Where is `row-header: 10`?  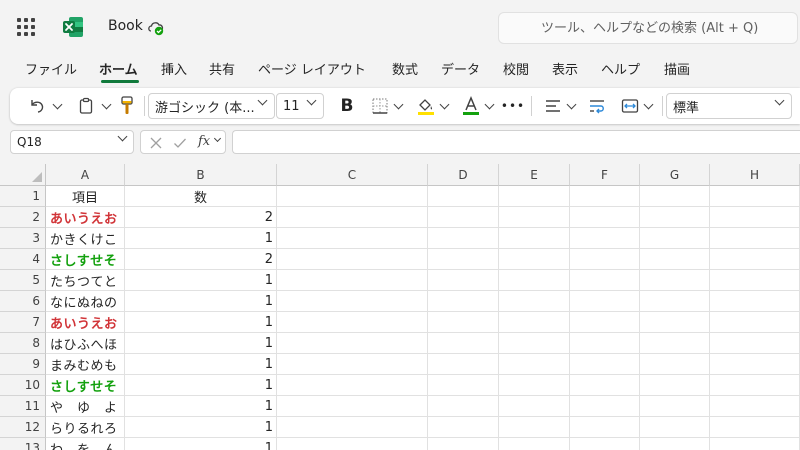 row-header: 10 is located at coordinates (23, 385).